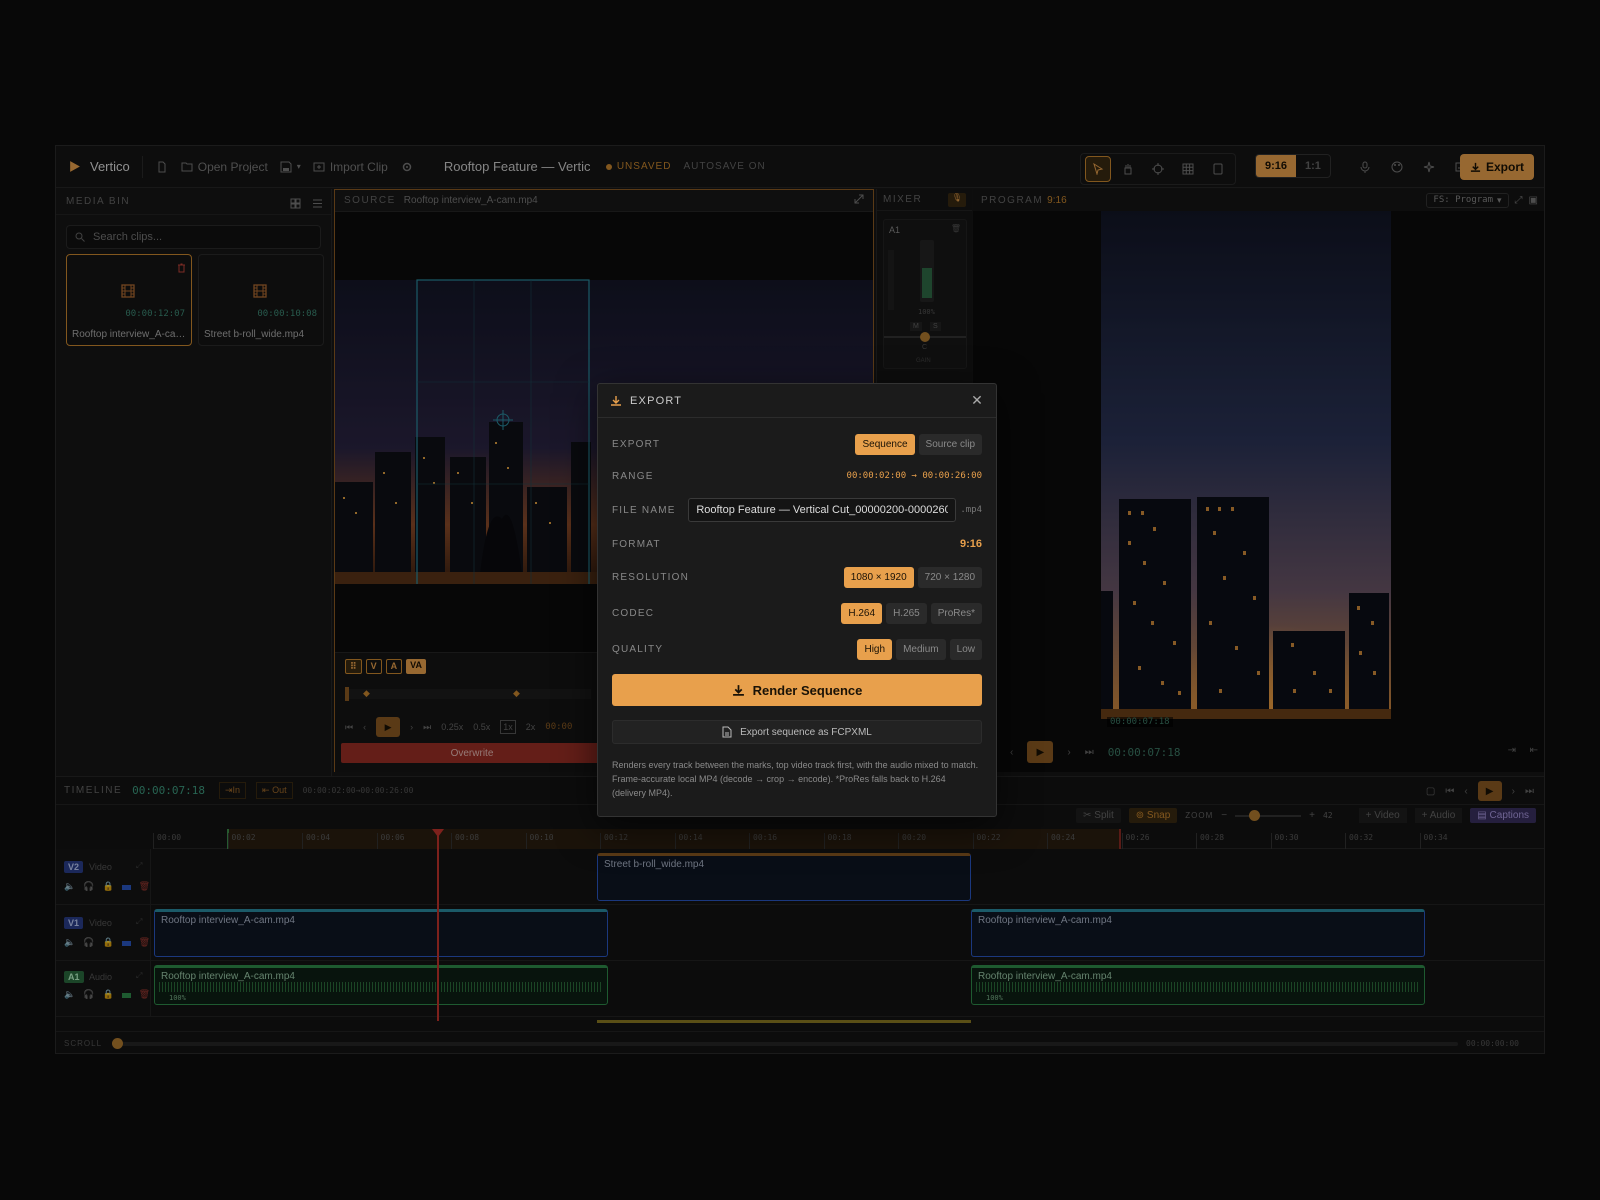 The image size is (1600, 1200). I want to click on document-icon, so click(727, 732).